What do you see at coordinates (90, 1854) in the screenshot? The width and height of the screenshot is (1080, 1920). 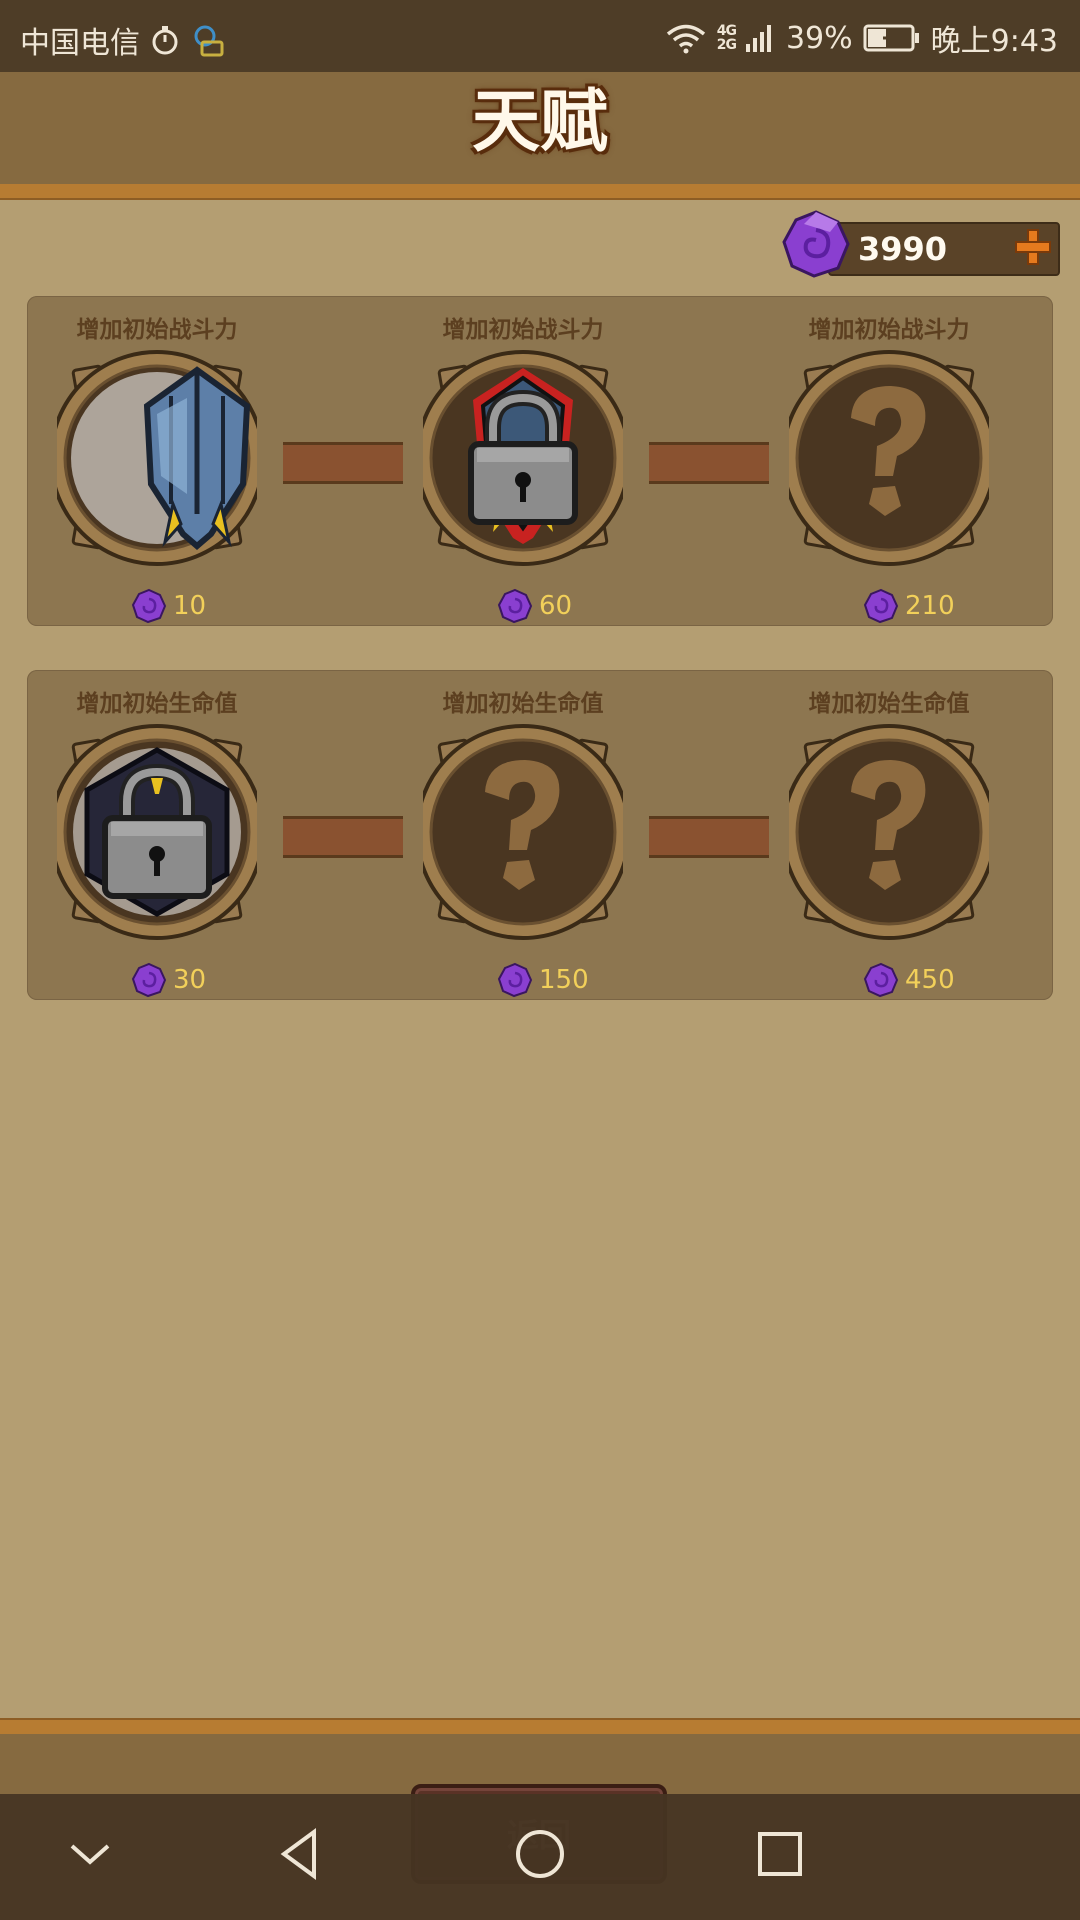 I see `chevron-down-icon` at bounding box center [90, 1854].